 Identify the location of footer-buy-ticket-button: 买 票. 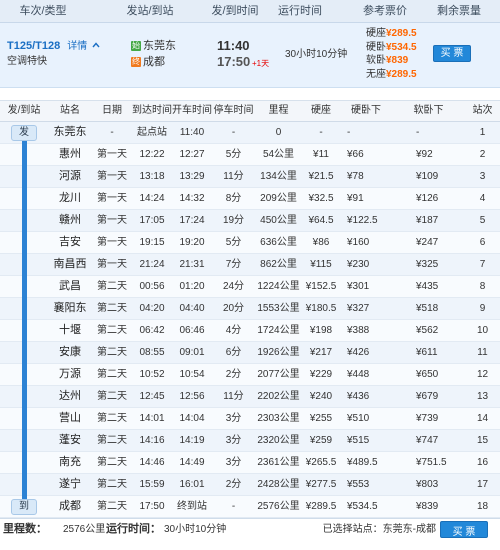
(464, 529).